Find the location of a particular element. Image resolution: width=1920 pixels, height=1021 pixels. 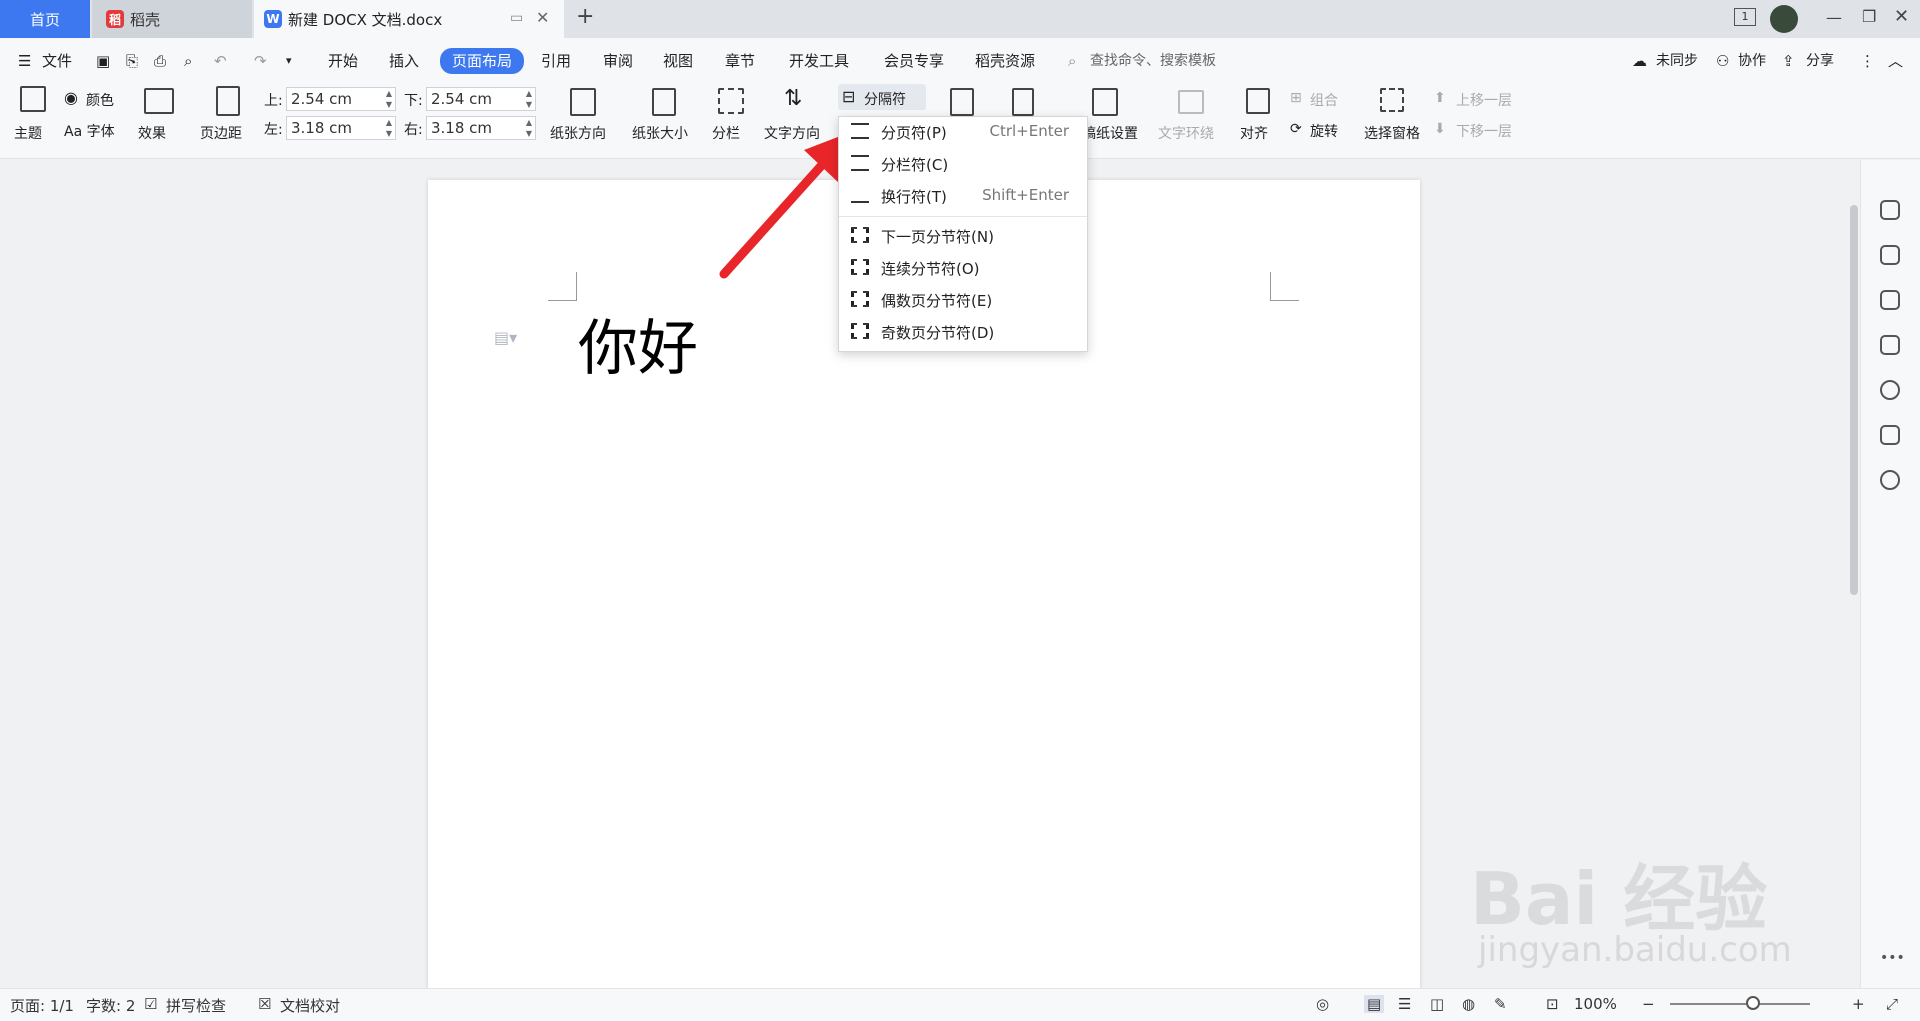

chevron-down-icon: ▾ is located at coordinates (289, 61).